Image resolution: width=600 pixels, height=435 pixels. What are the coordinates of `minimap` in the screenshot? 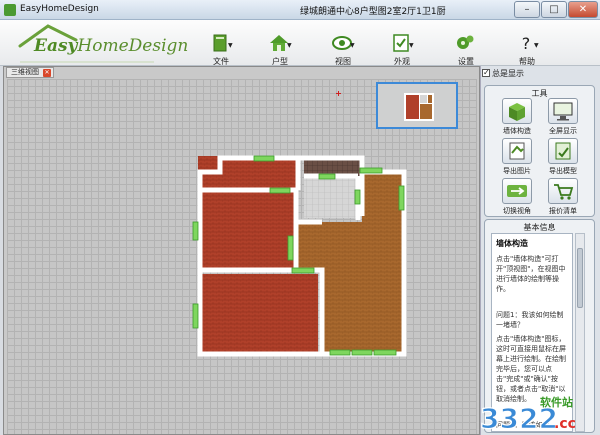 It's located at (417, 105).